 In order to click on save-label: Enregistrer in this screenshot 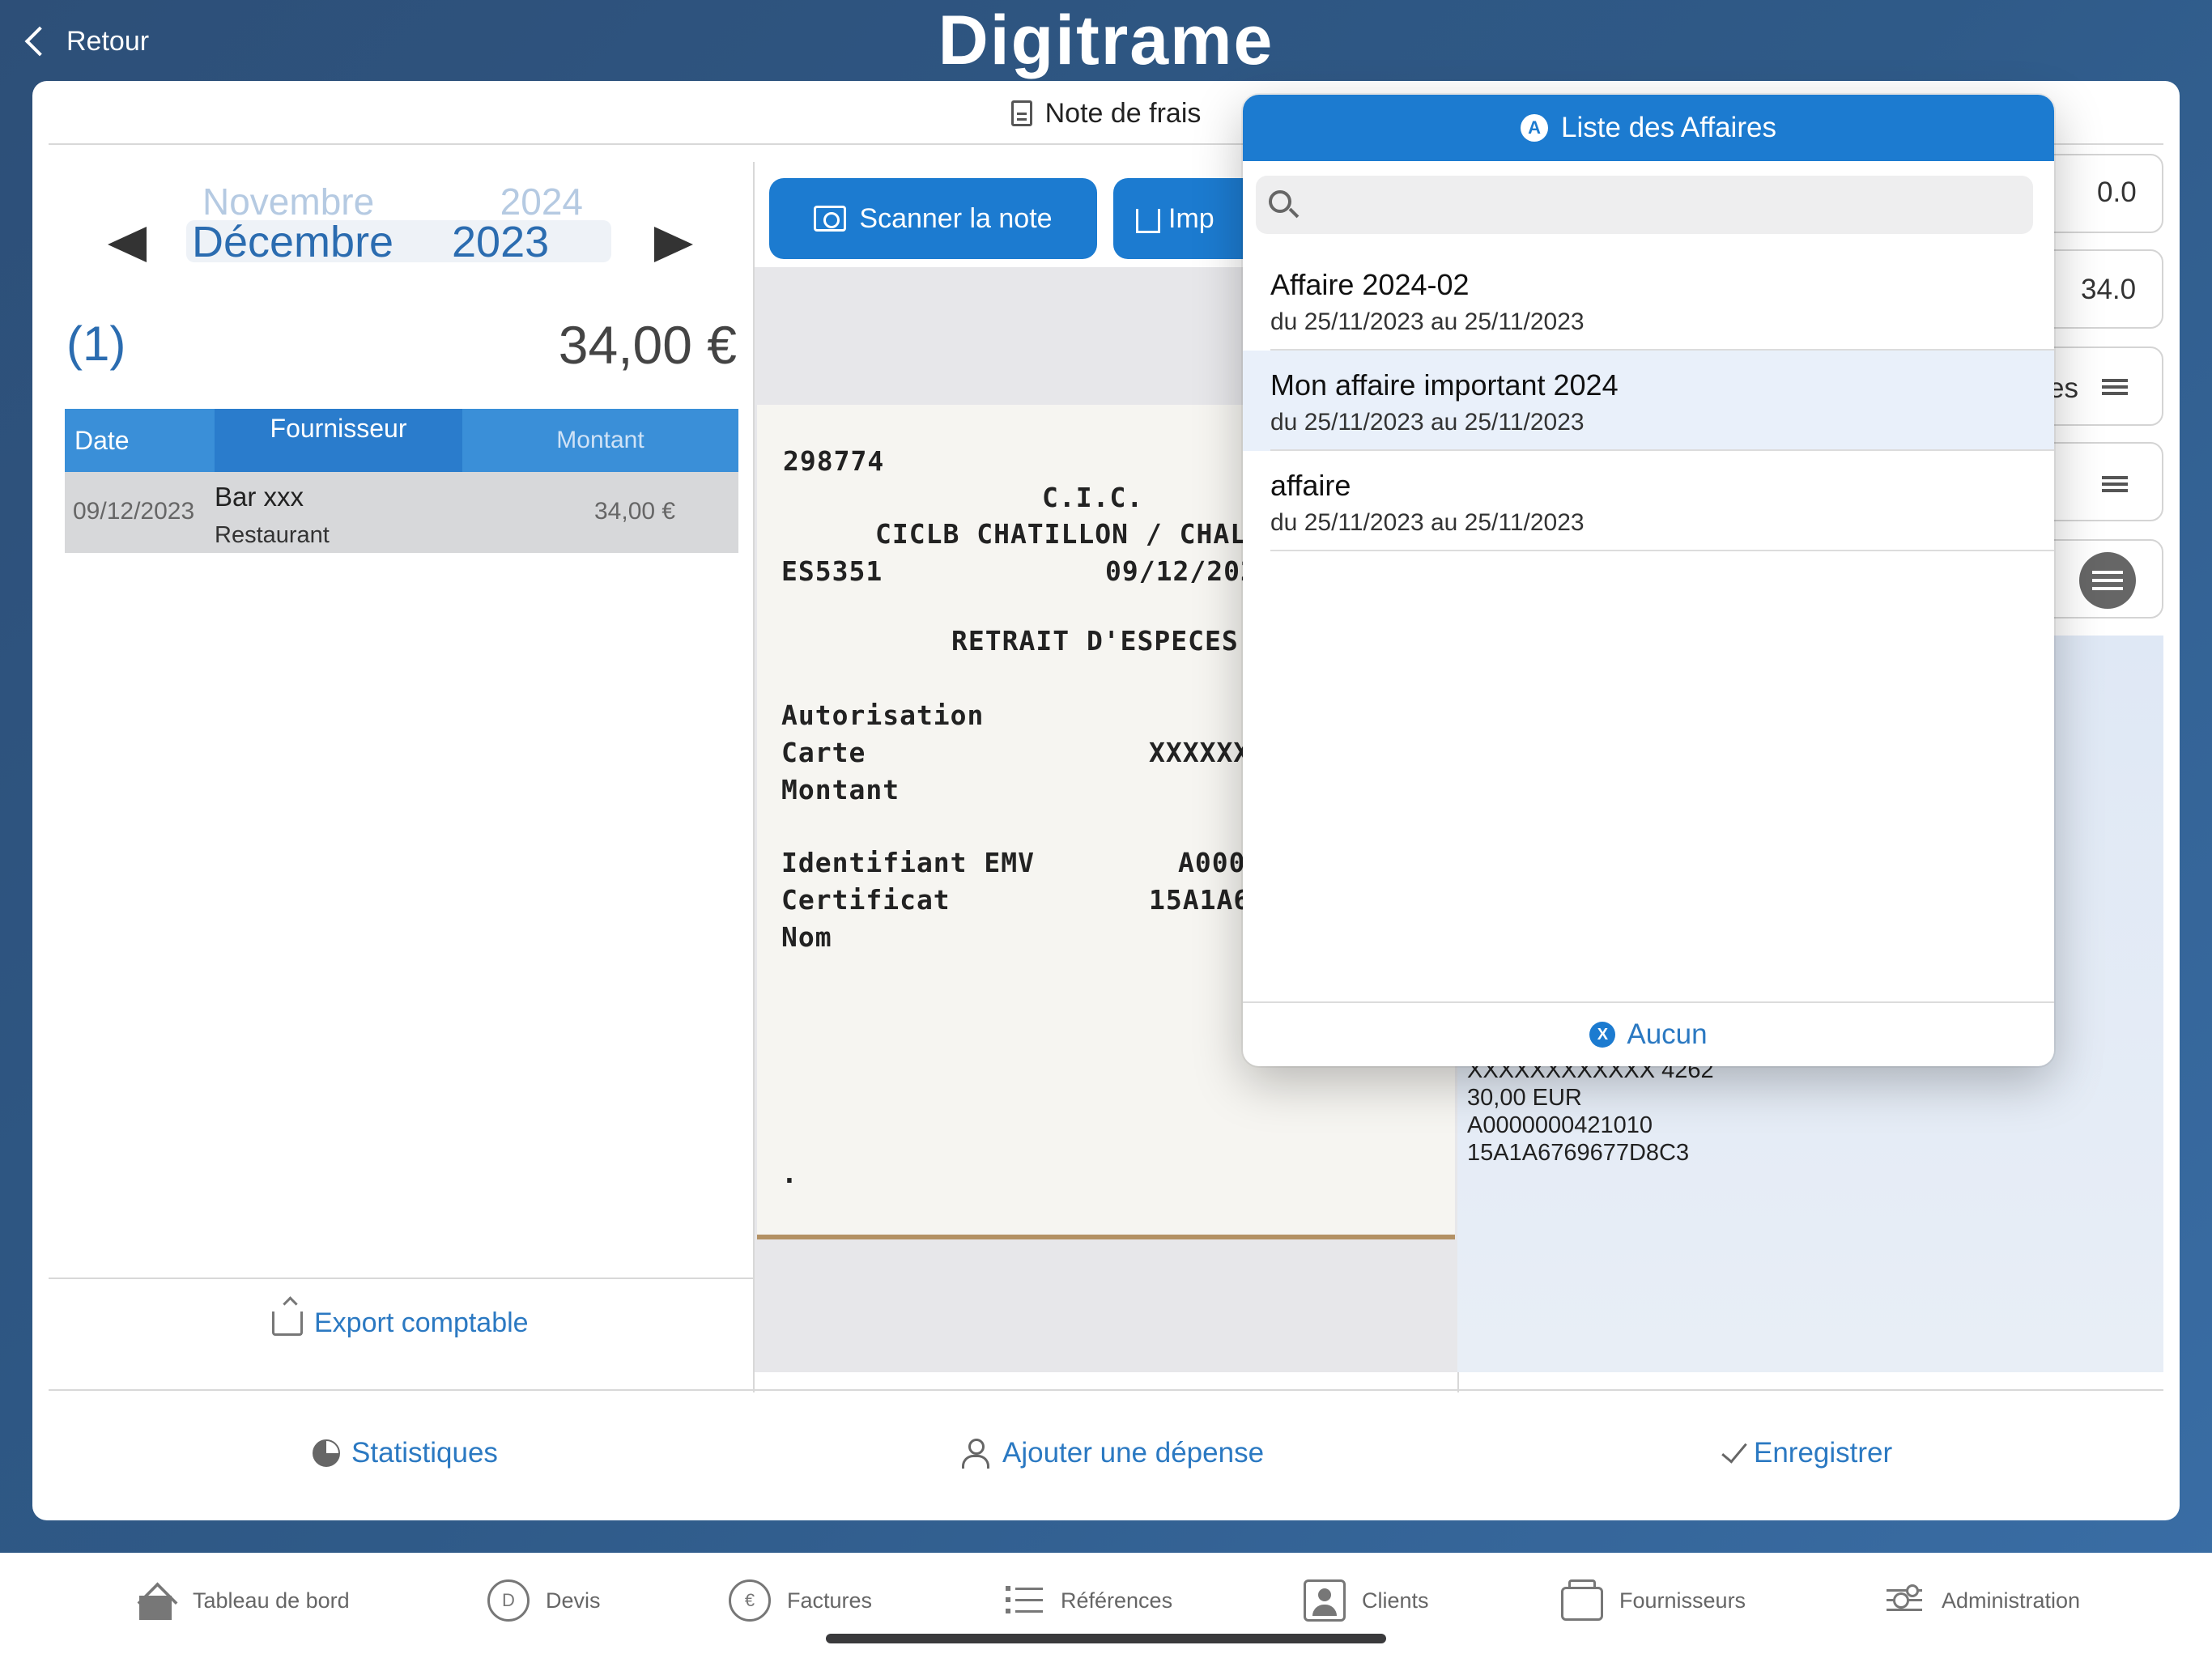, I will do `click(1824, 1453)`.